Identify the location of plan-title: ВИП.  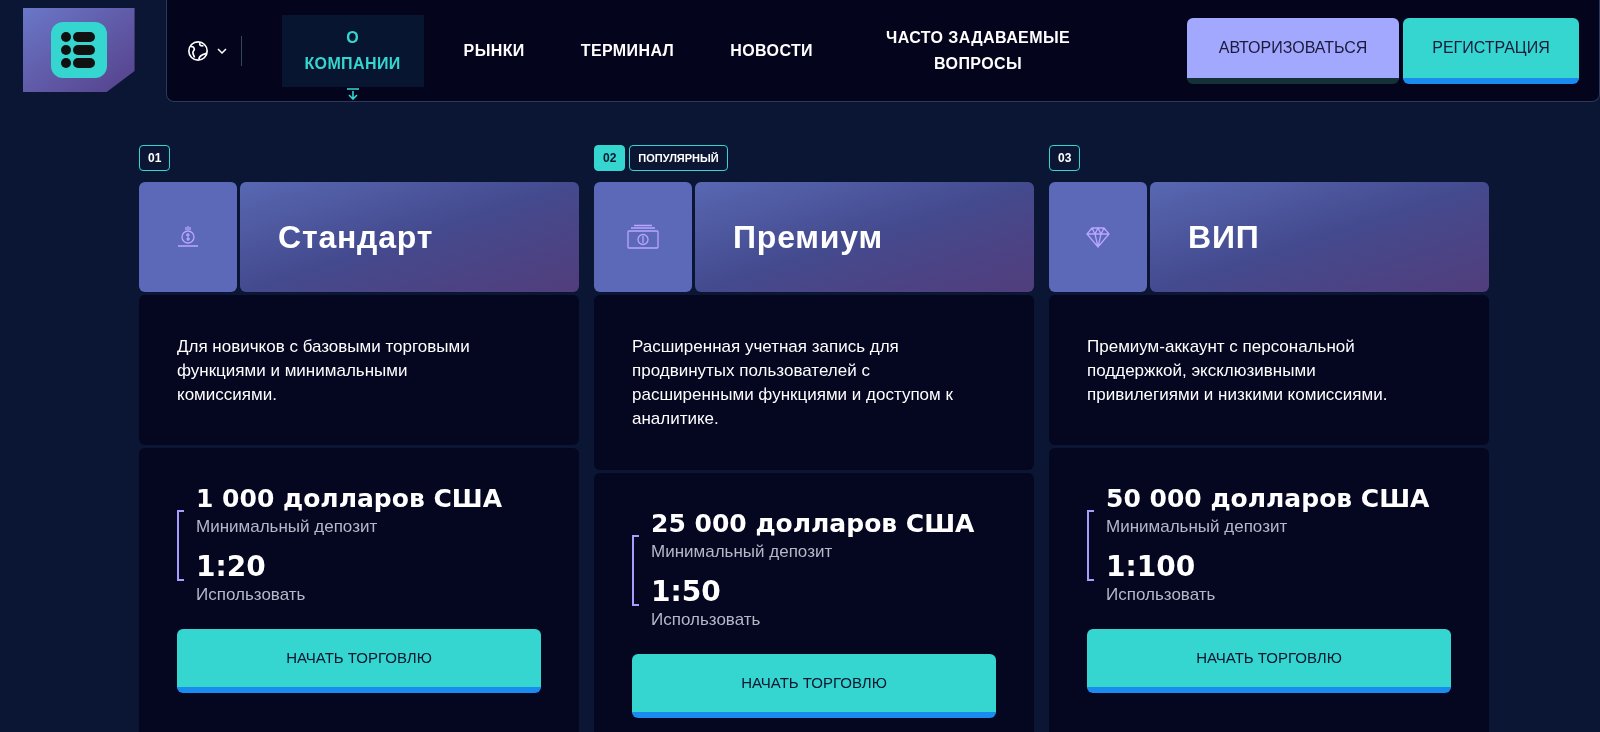
(1224, 237).